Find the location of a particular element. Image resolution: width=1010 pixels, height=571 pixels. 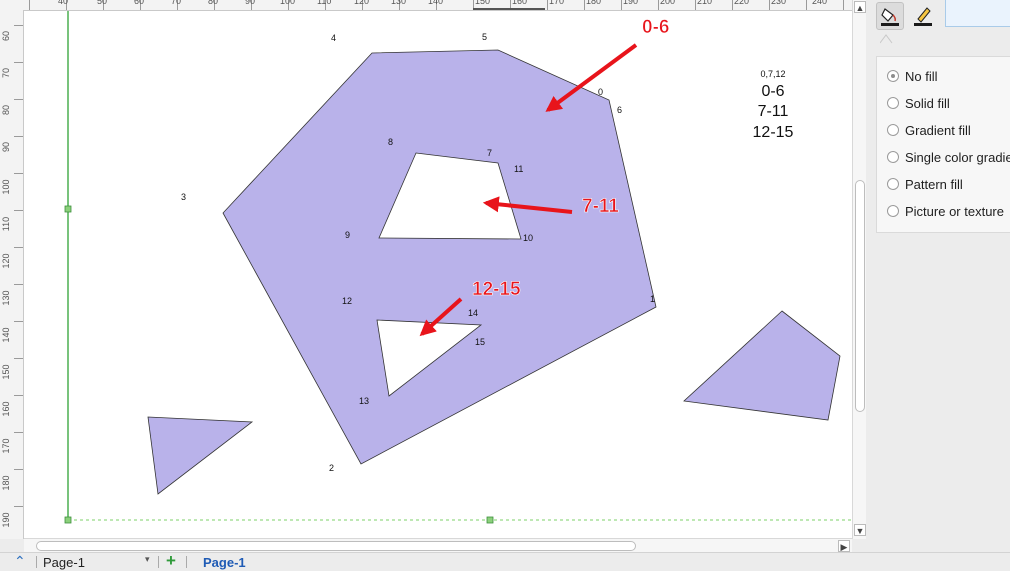

vertex-label: 3 is located at coordinates (183, 197).